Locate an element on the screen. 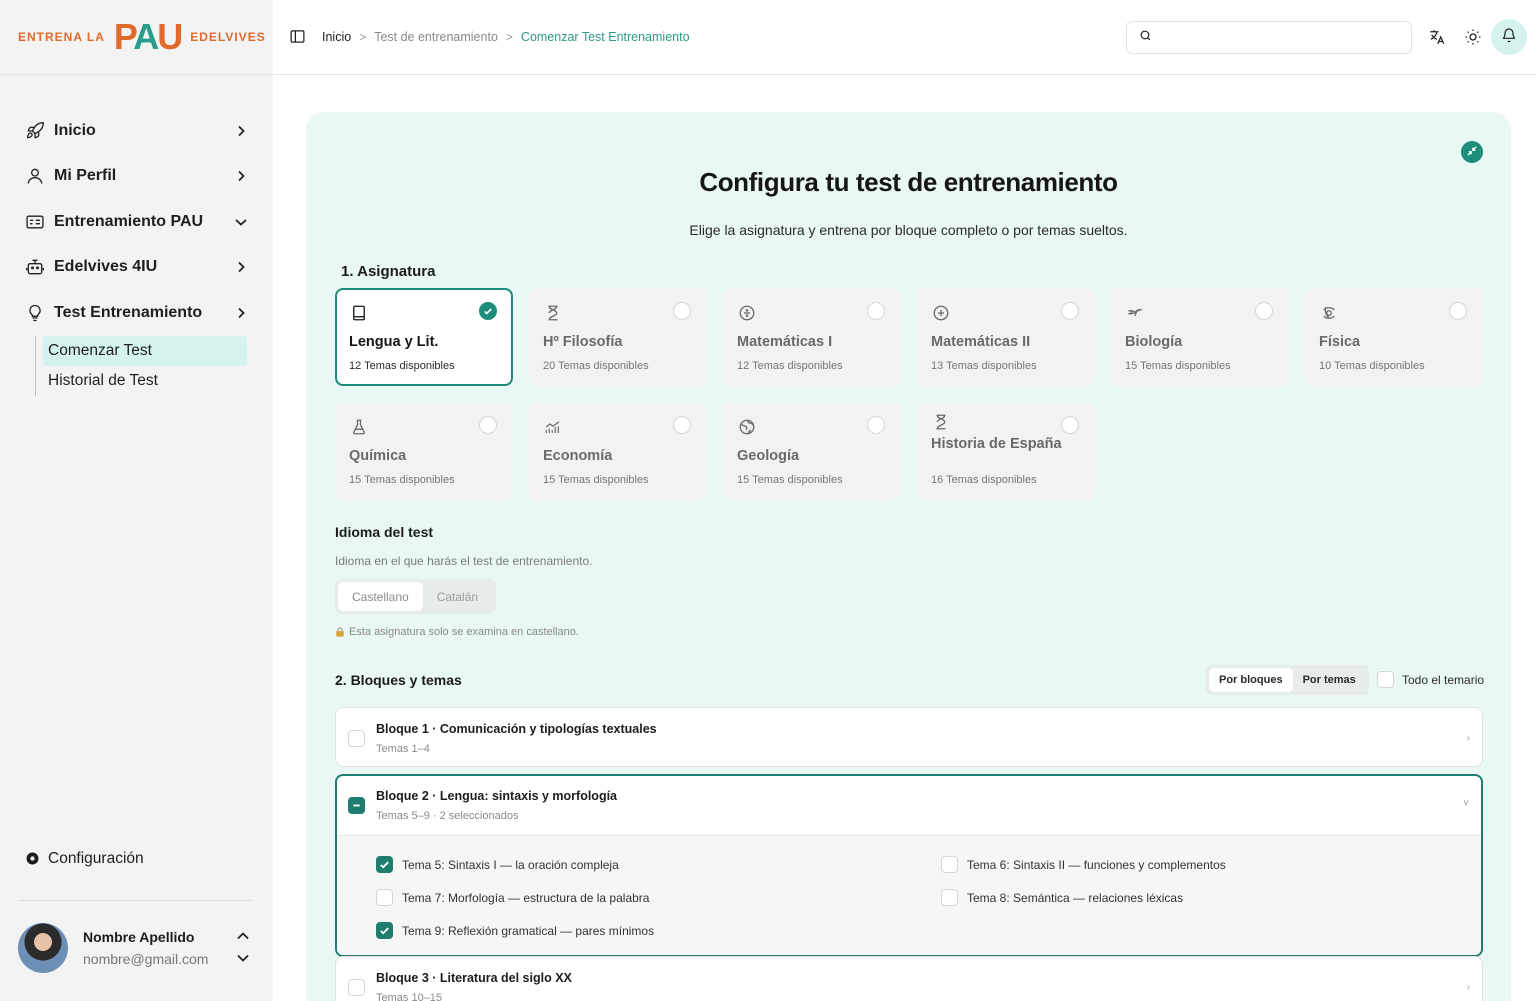 Image resolution: width=1536 pixels, height=1001 pixels. section-bloques-title: 2. Bloques y temas is located at coordinates (398, 680).